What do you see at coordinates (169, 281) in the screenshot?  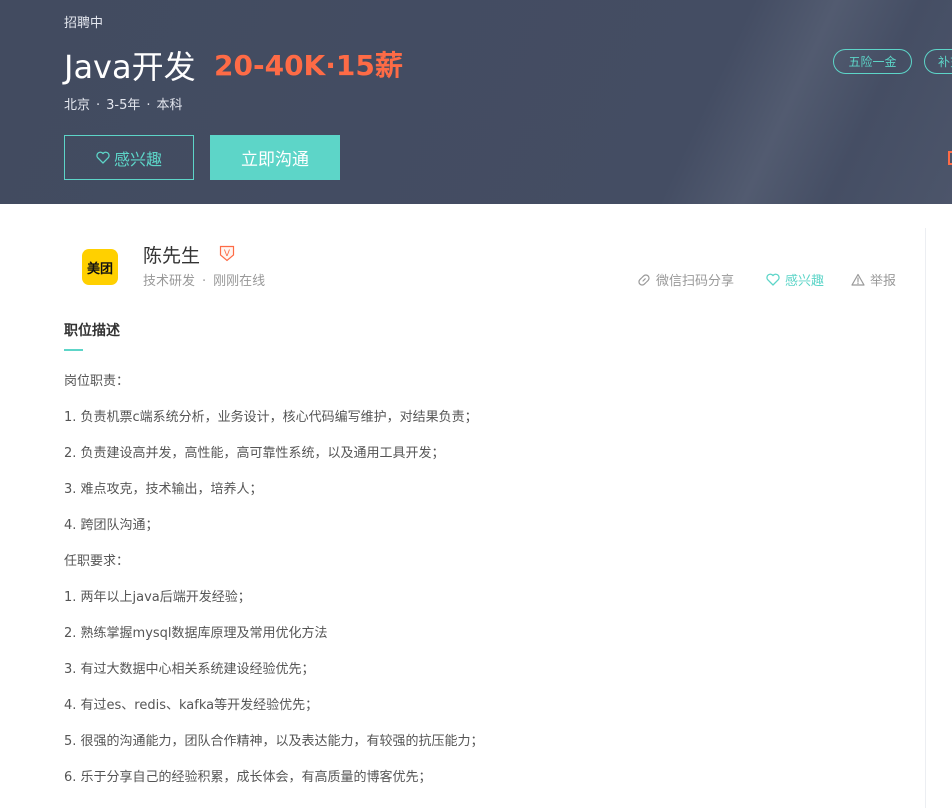 I see `recruiter-department: 技术研发` at bounding box center [169, 281].